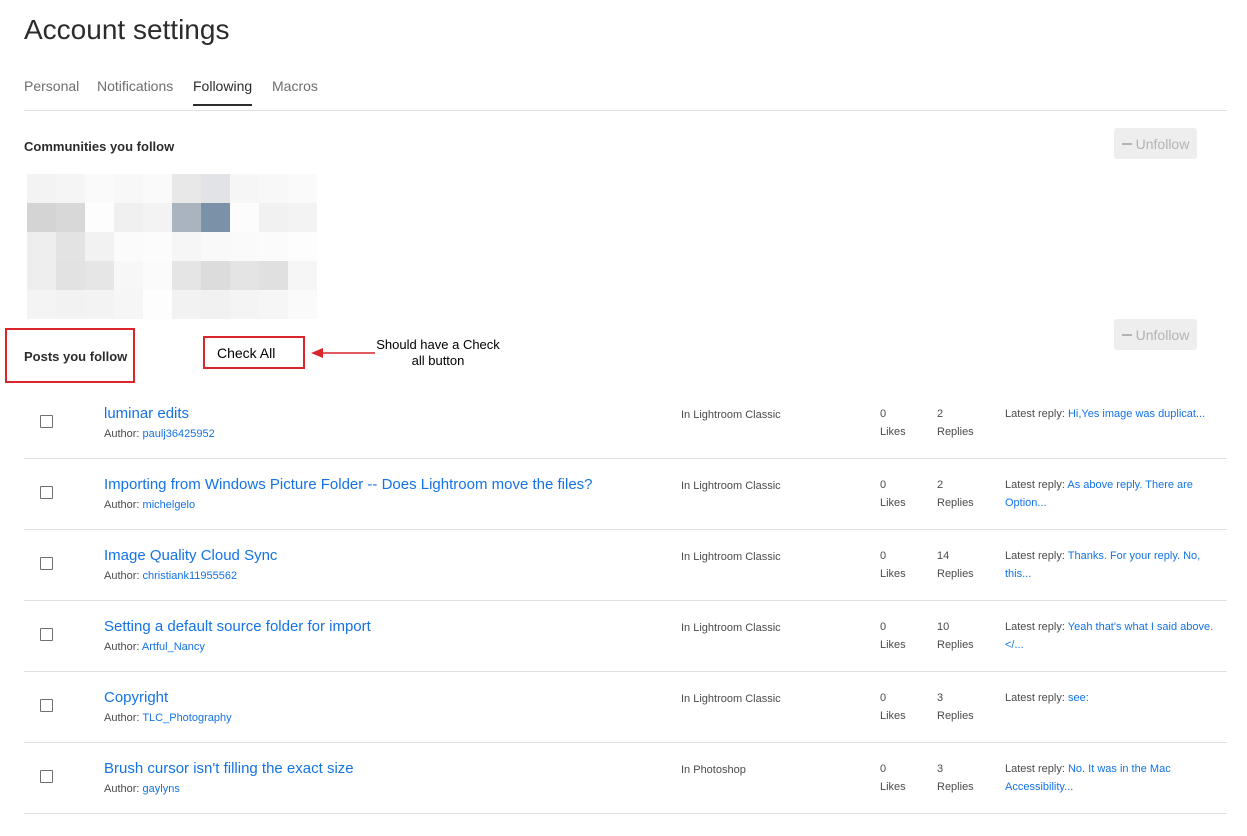 The image size is (1247, 836). Describe the element at coordinates (186, 718) in the screenshot. I see `author-link: TLC_Photography` at that location.